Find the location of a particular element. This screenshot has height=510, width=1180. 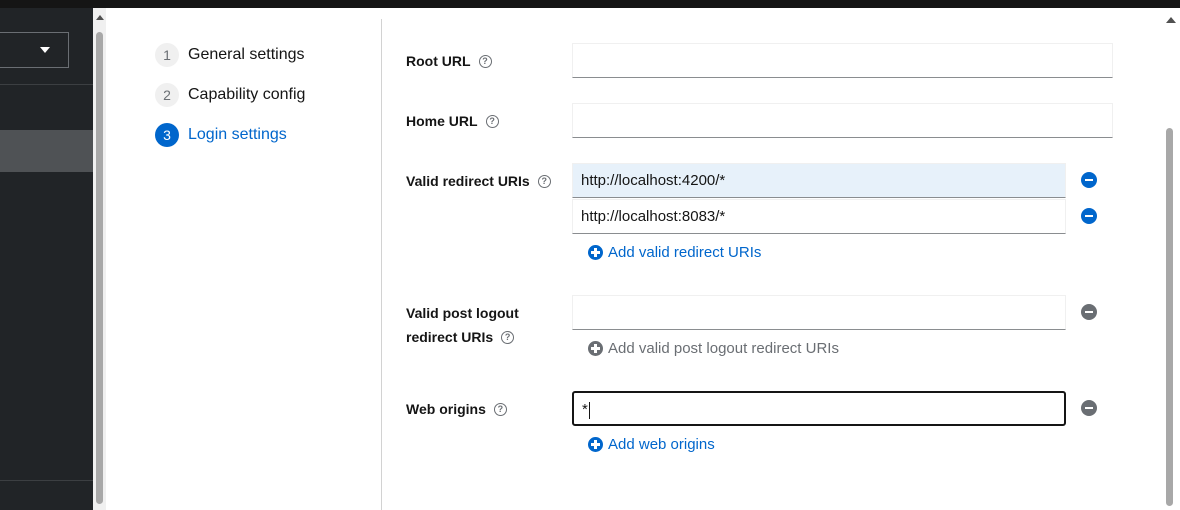

add-post-logout-uri-button: Add valid post logout redirect URIs is located at coordinates (713, 348).